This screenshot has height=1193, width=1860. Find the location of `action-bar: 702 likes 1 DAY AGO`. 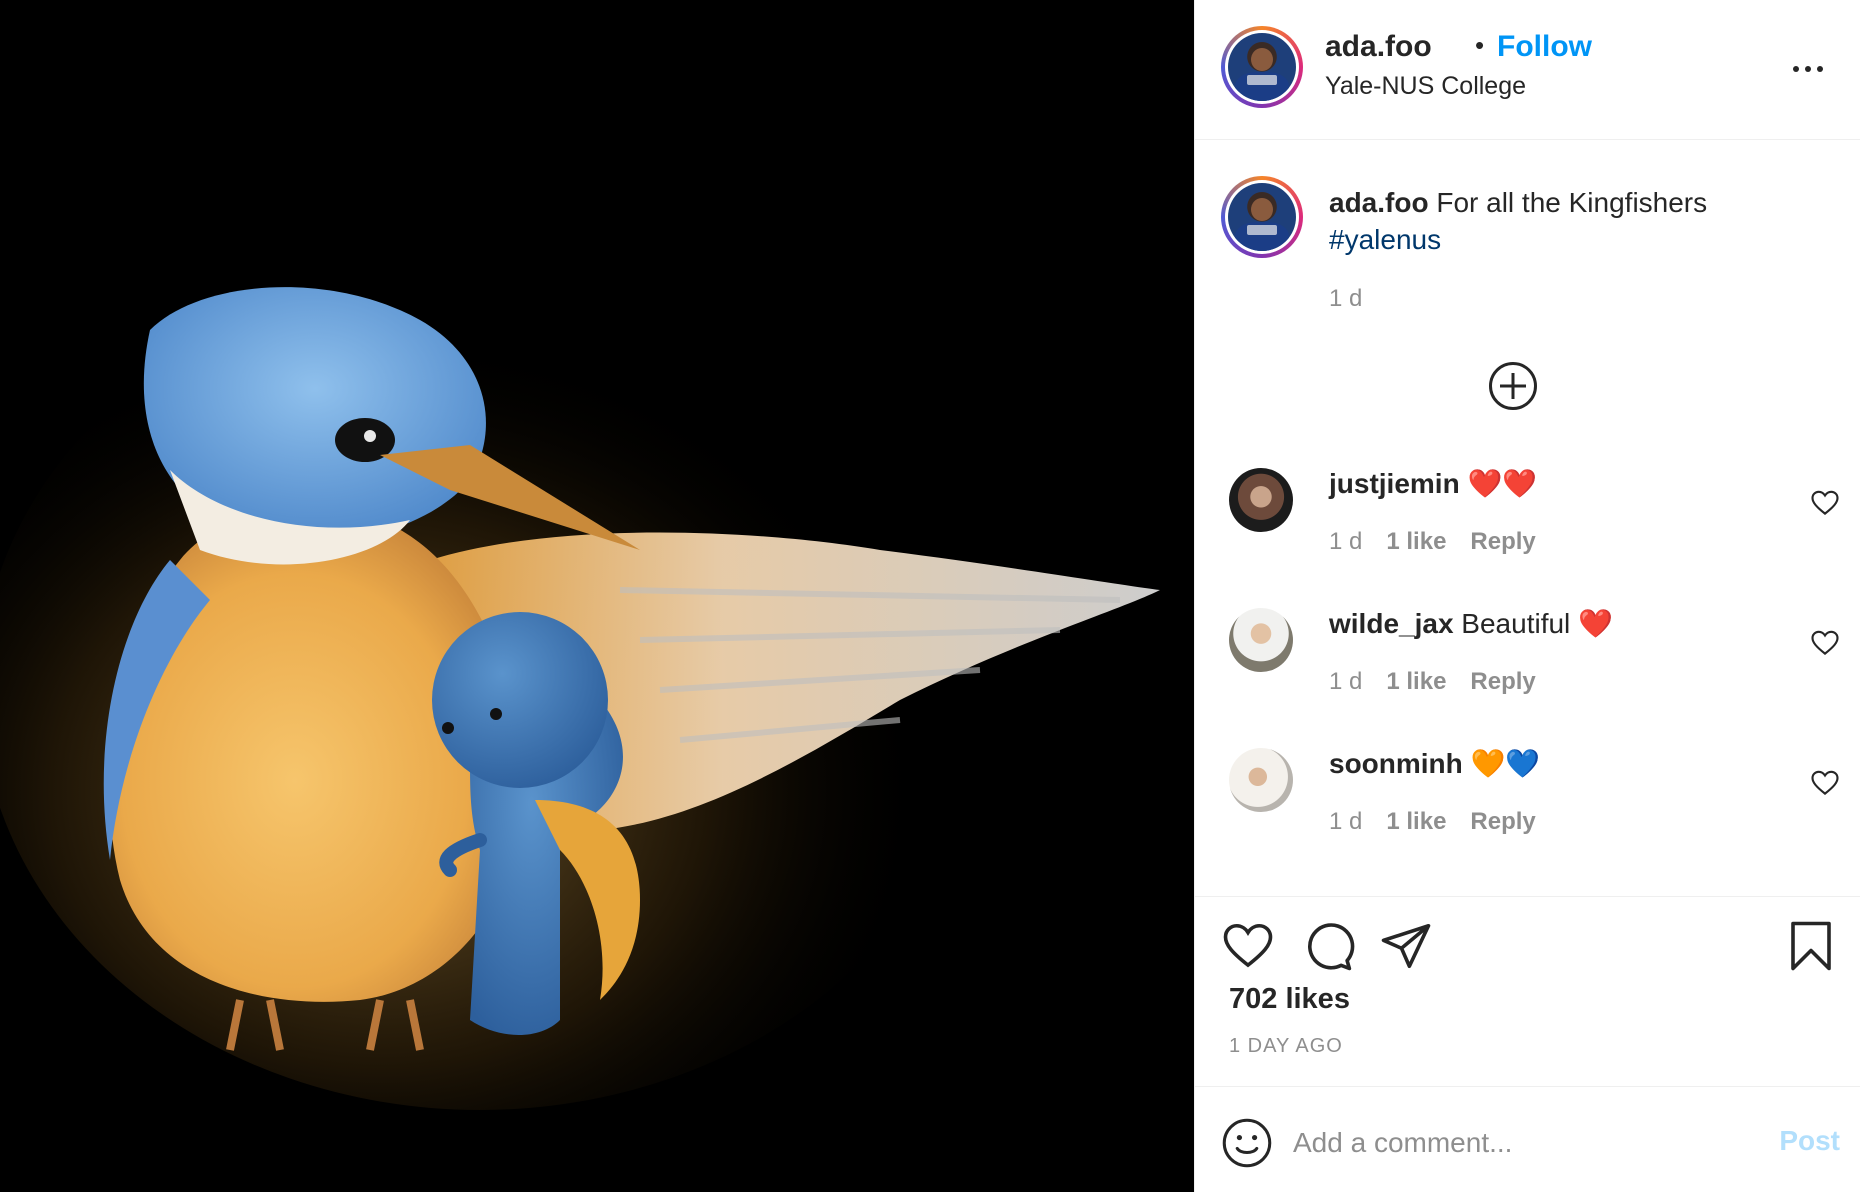

action-bar: 702 likes 1 DAY AGO is located at coordinates (1527, 991).